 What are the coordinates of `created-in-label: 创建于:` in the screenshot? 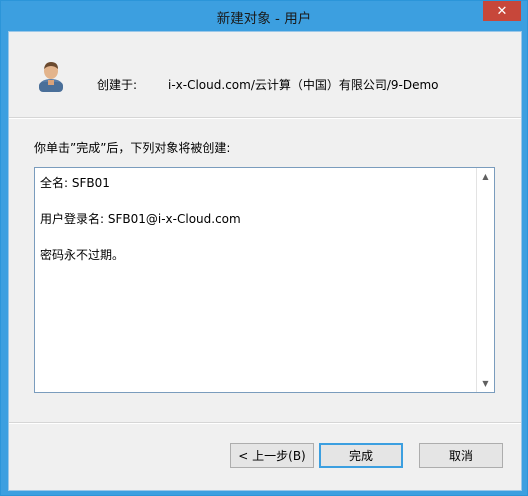 It's located at (117, 85).